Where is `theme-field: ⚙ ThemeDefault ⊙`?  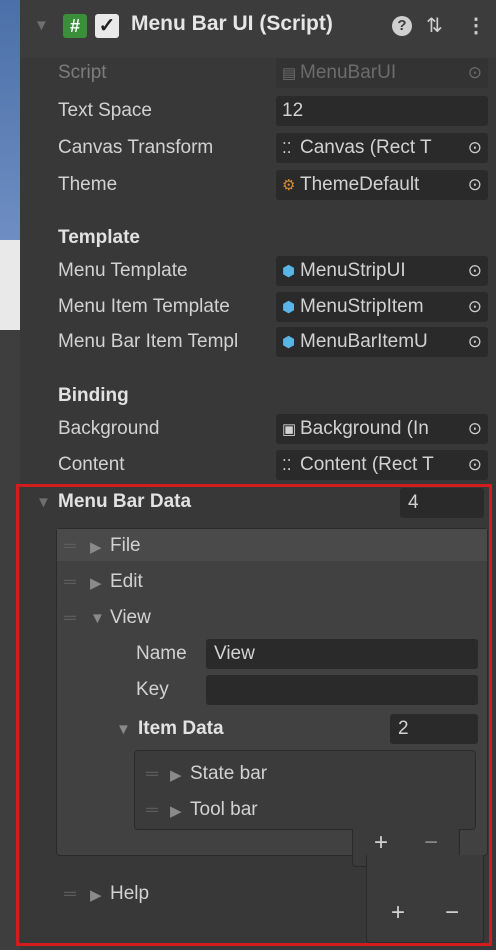 theme-field: ⚙ ThemeDefault ⊙ is located at coordinates (382, 185).